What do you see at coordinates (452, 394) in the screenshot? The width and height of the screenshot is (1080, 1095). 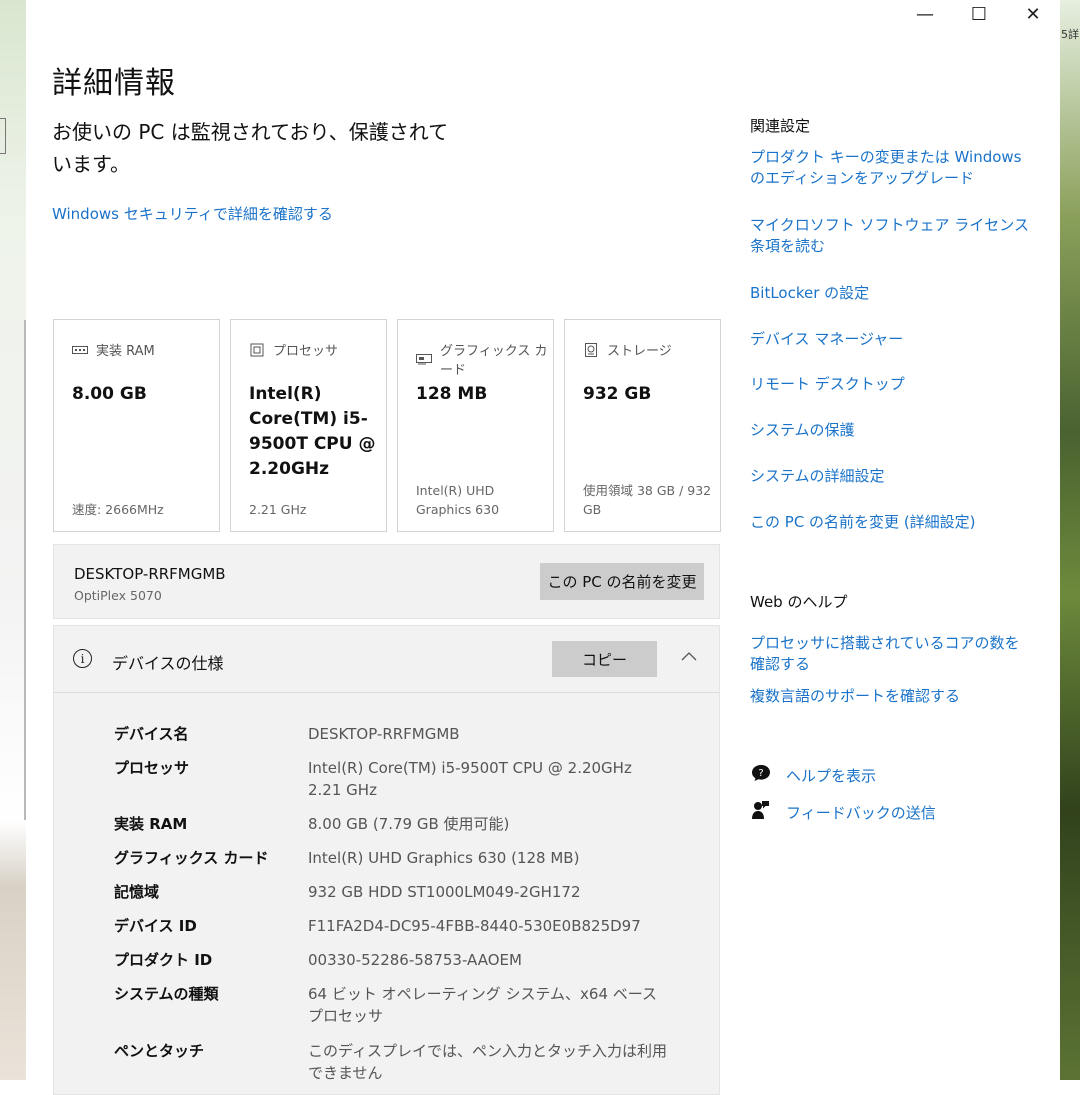 I see `card-value: 128 MB` at bounding box center [452, 394].